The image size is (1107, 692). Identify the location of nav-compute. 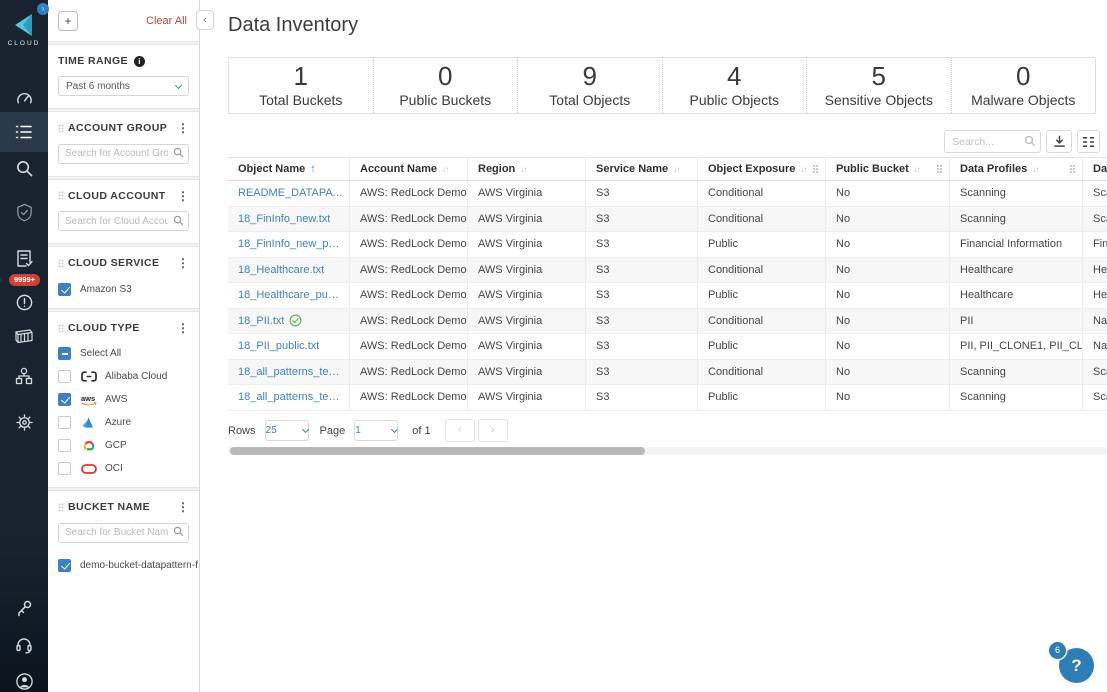
(24, 336).